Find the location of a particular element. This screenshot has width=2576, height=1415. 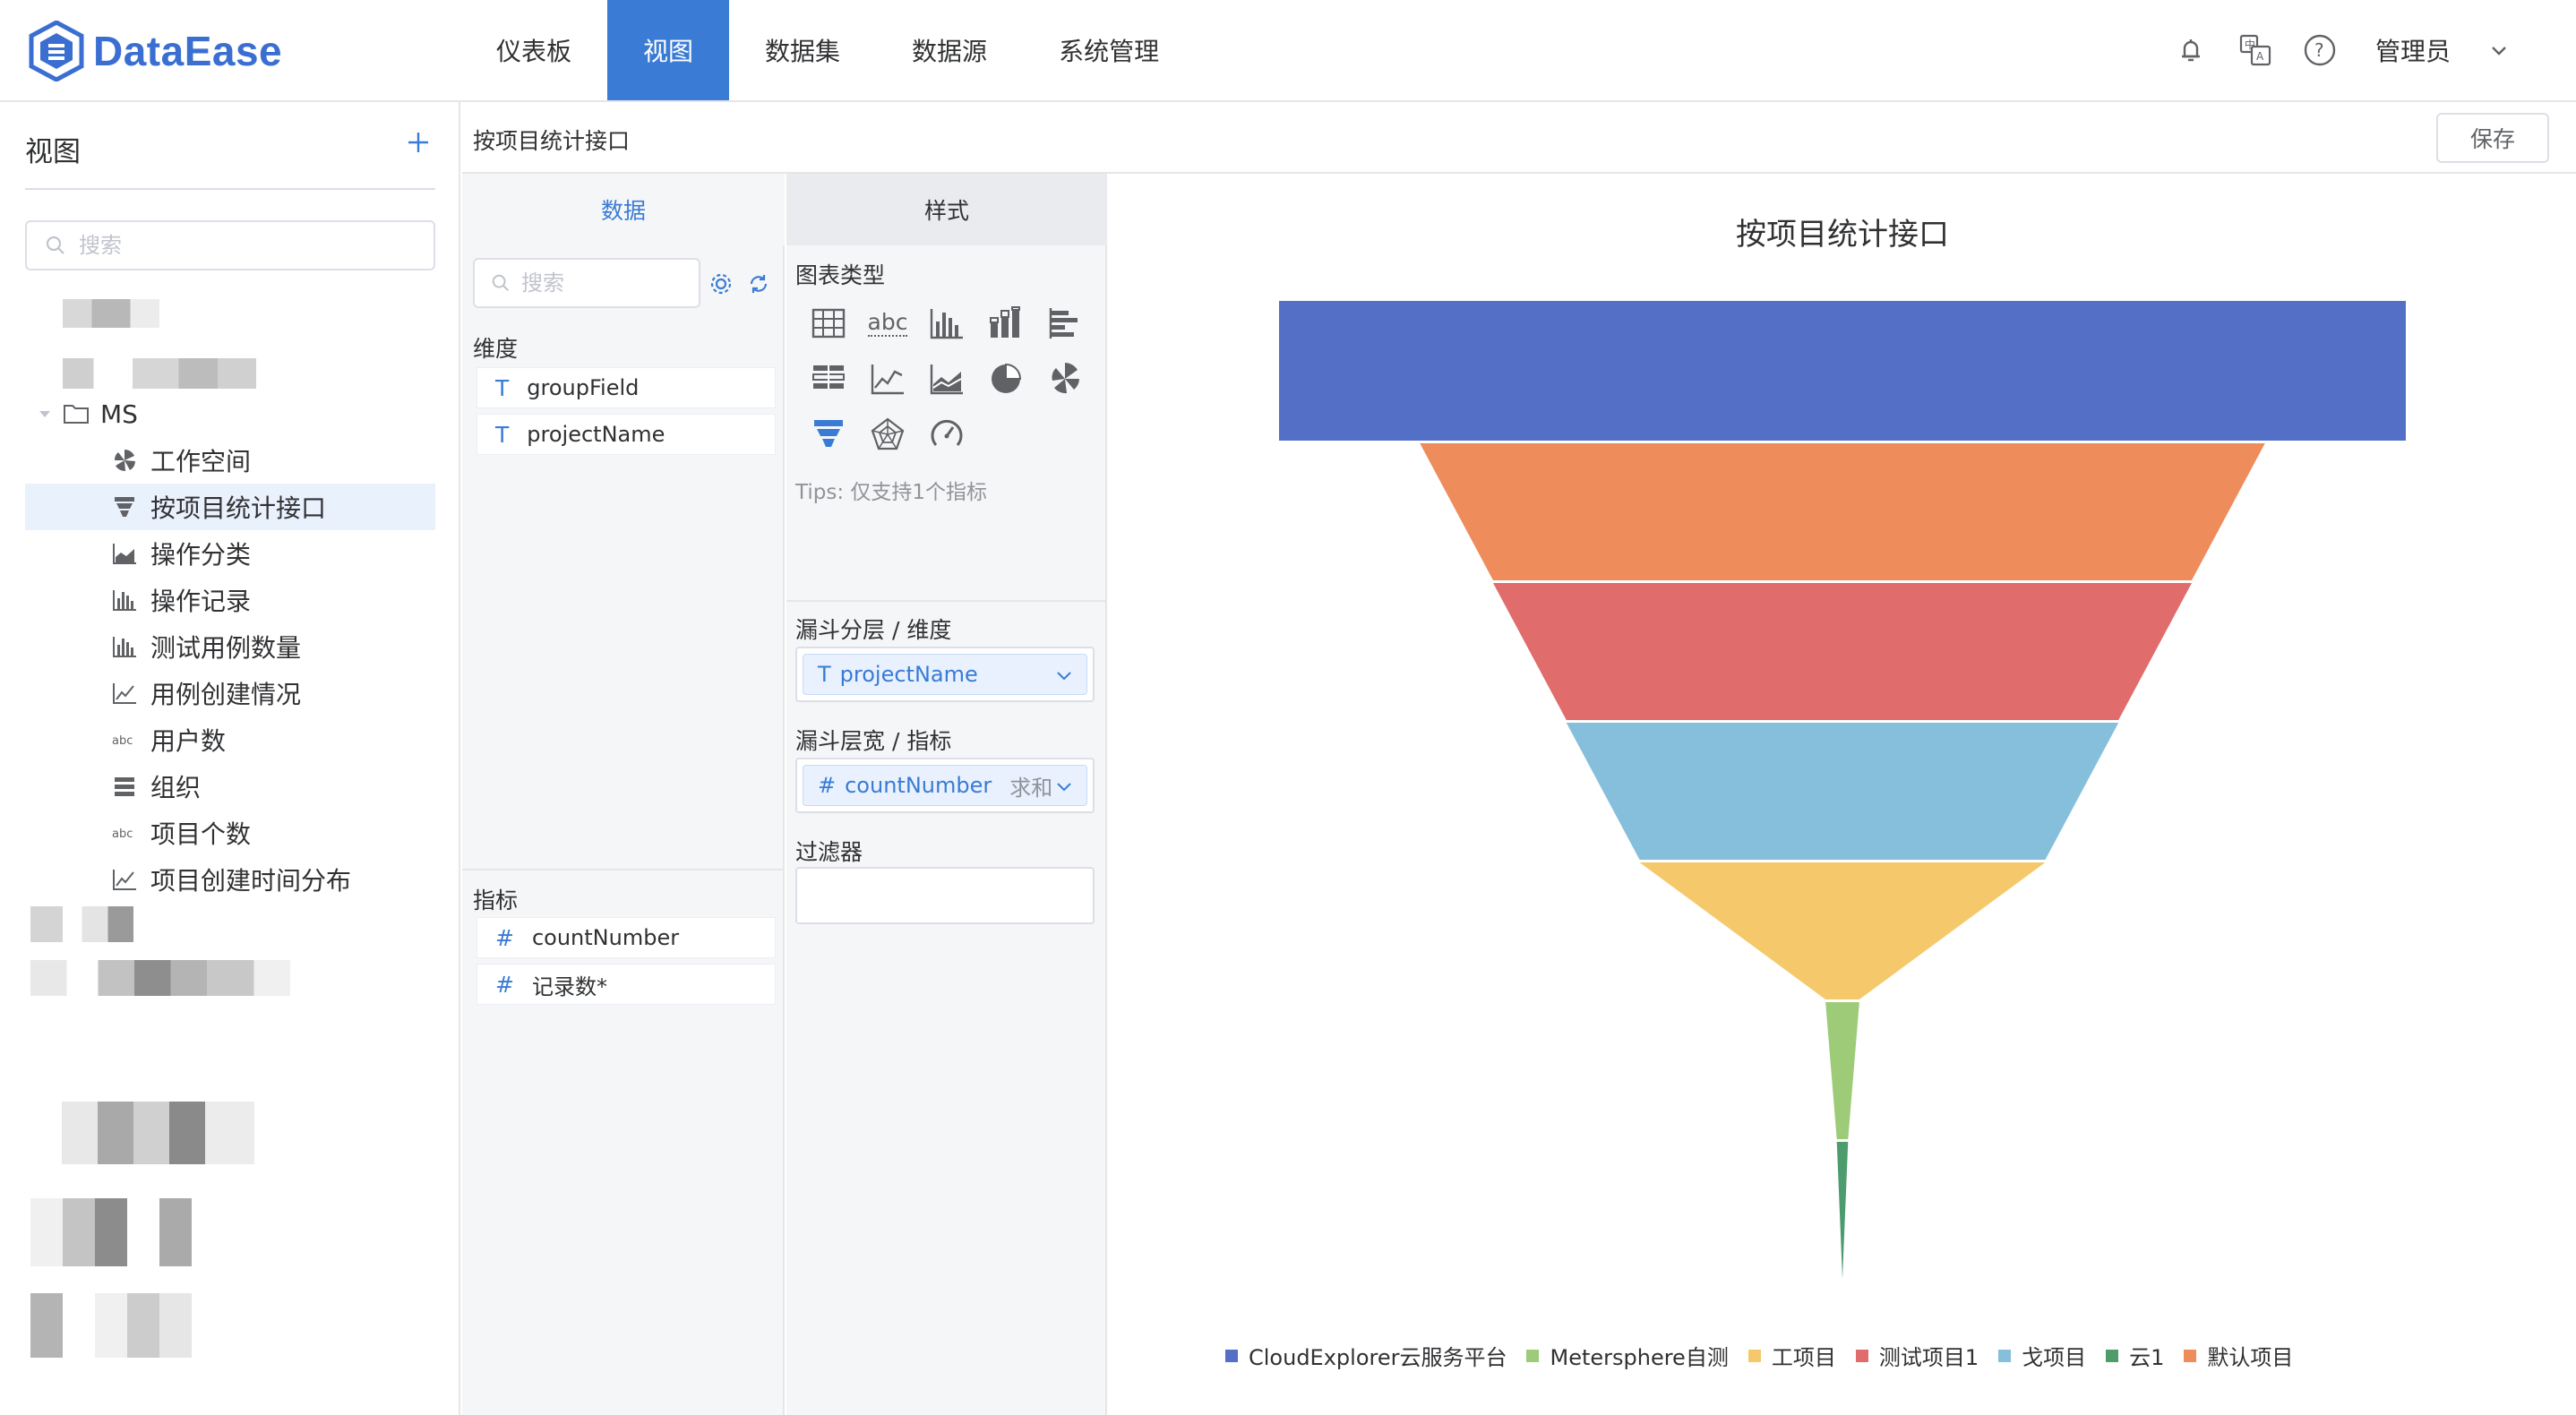

help-icon: ? is located at coordinates (2320, 50).